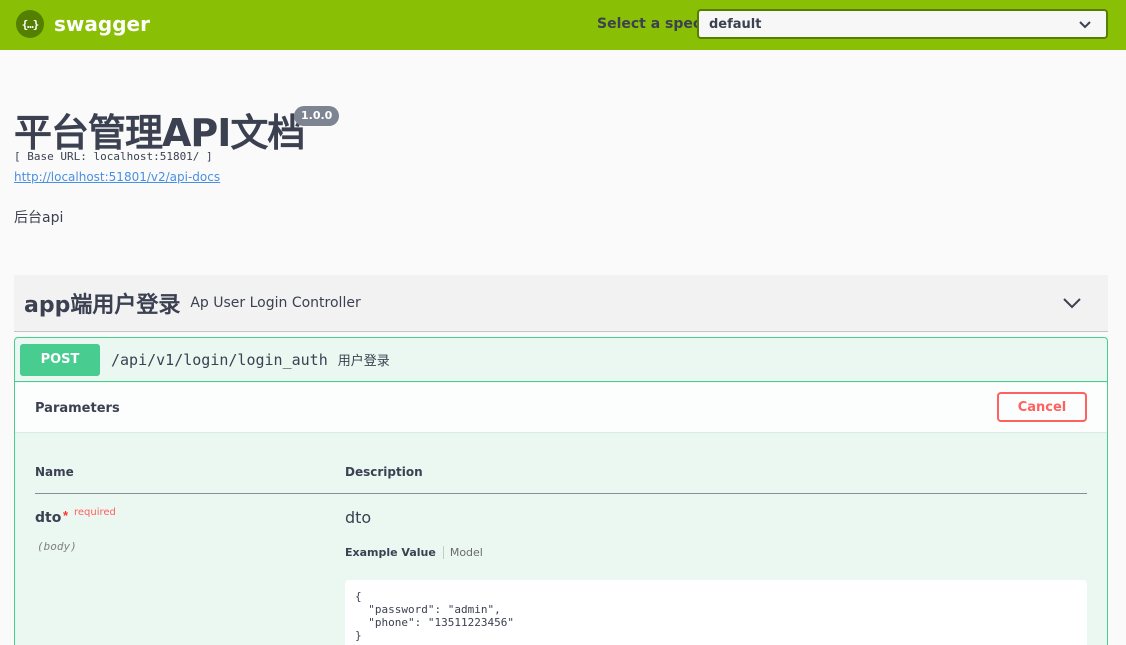 Image resolution: width=1126 pixels, height=645 pixels. Describe the element at coordinates (117, 177) in the screenshot. I see `api-docs-link: http://localhost:51801/v2/api-docs` at that location.